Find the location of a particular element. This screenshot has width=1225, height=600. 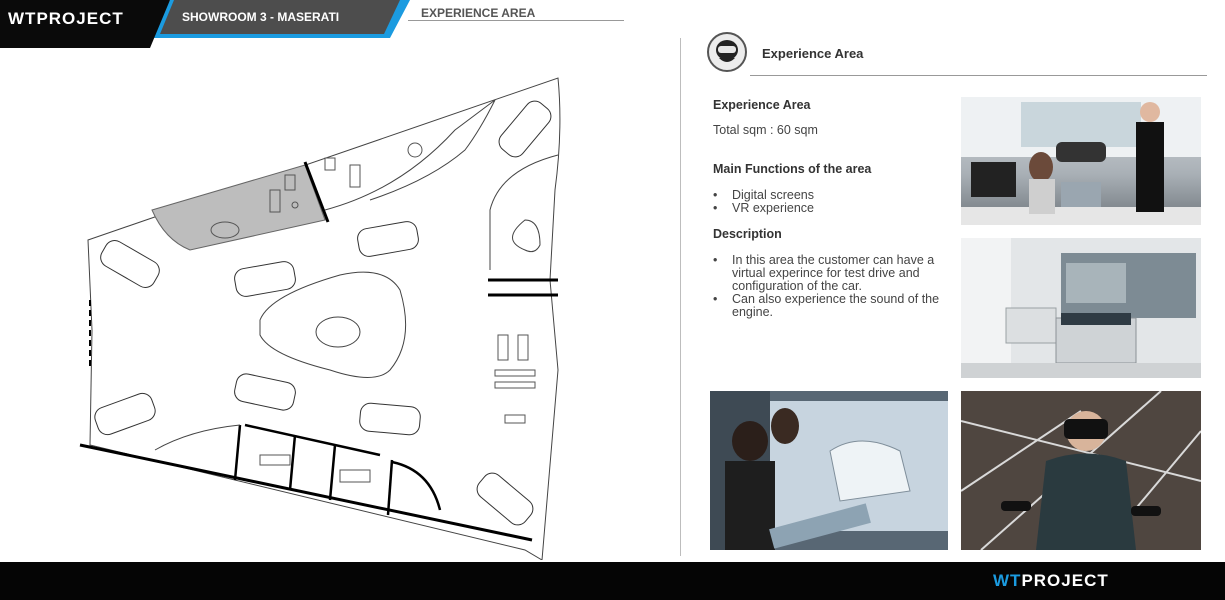

photo-vr-showroom is located at coordinates (1081, 161).